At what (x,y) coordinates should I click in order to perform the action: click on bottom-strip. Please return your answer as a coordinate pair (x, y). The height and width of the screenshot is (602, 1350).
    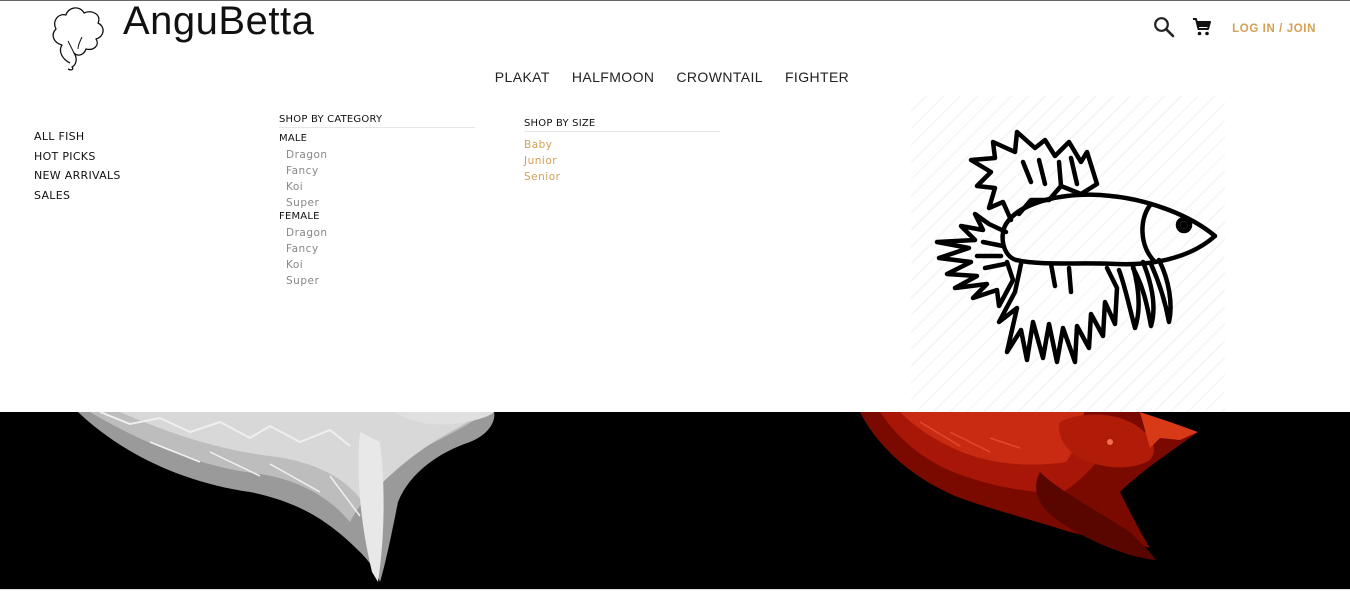
    Looking at the image, I should click on (675, 595).